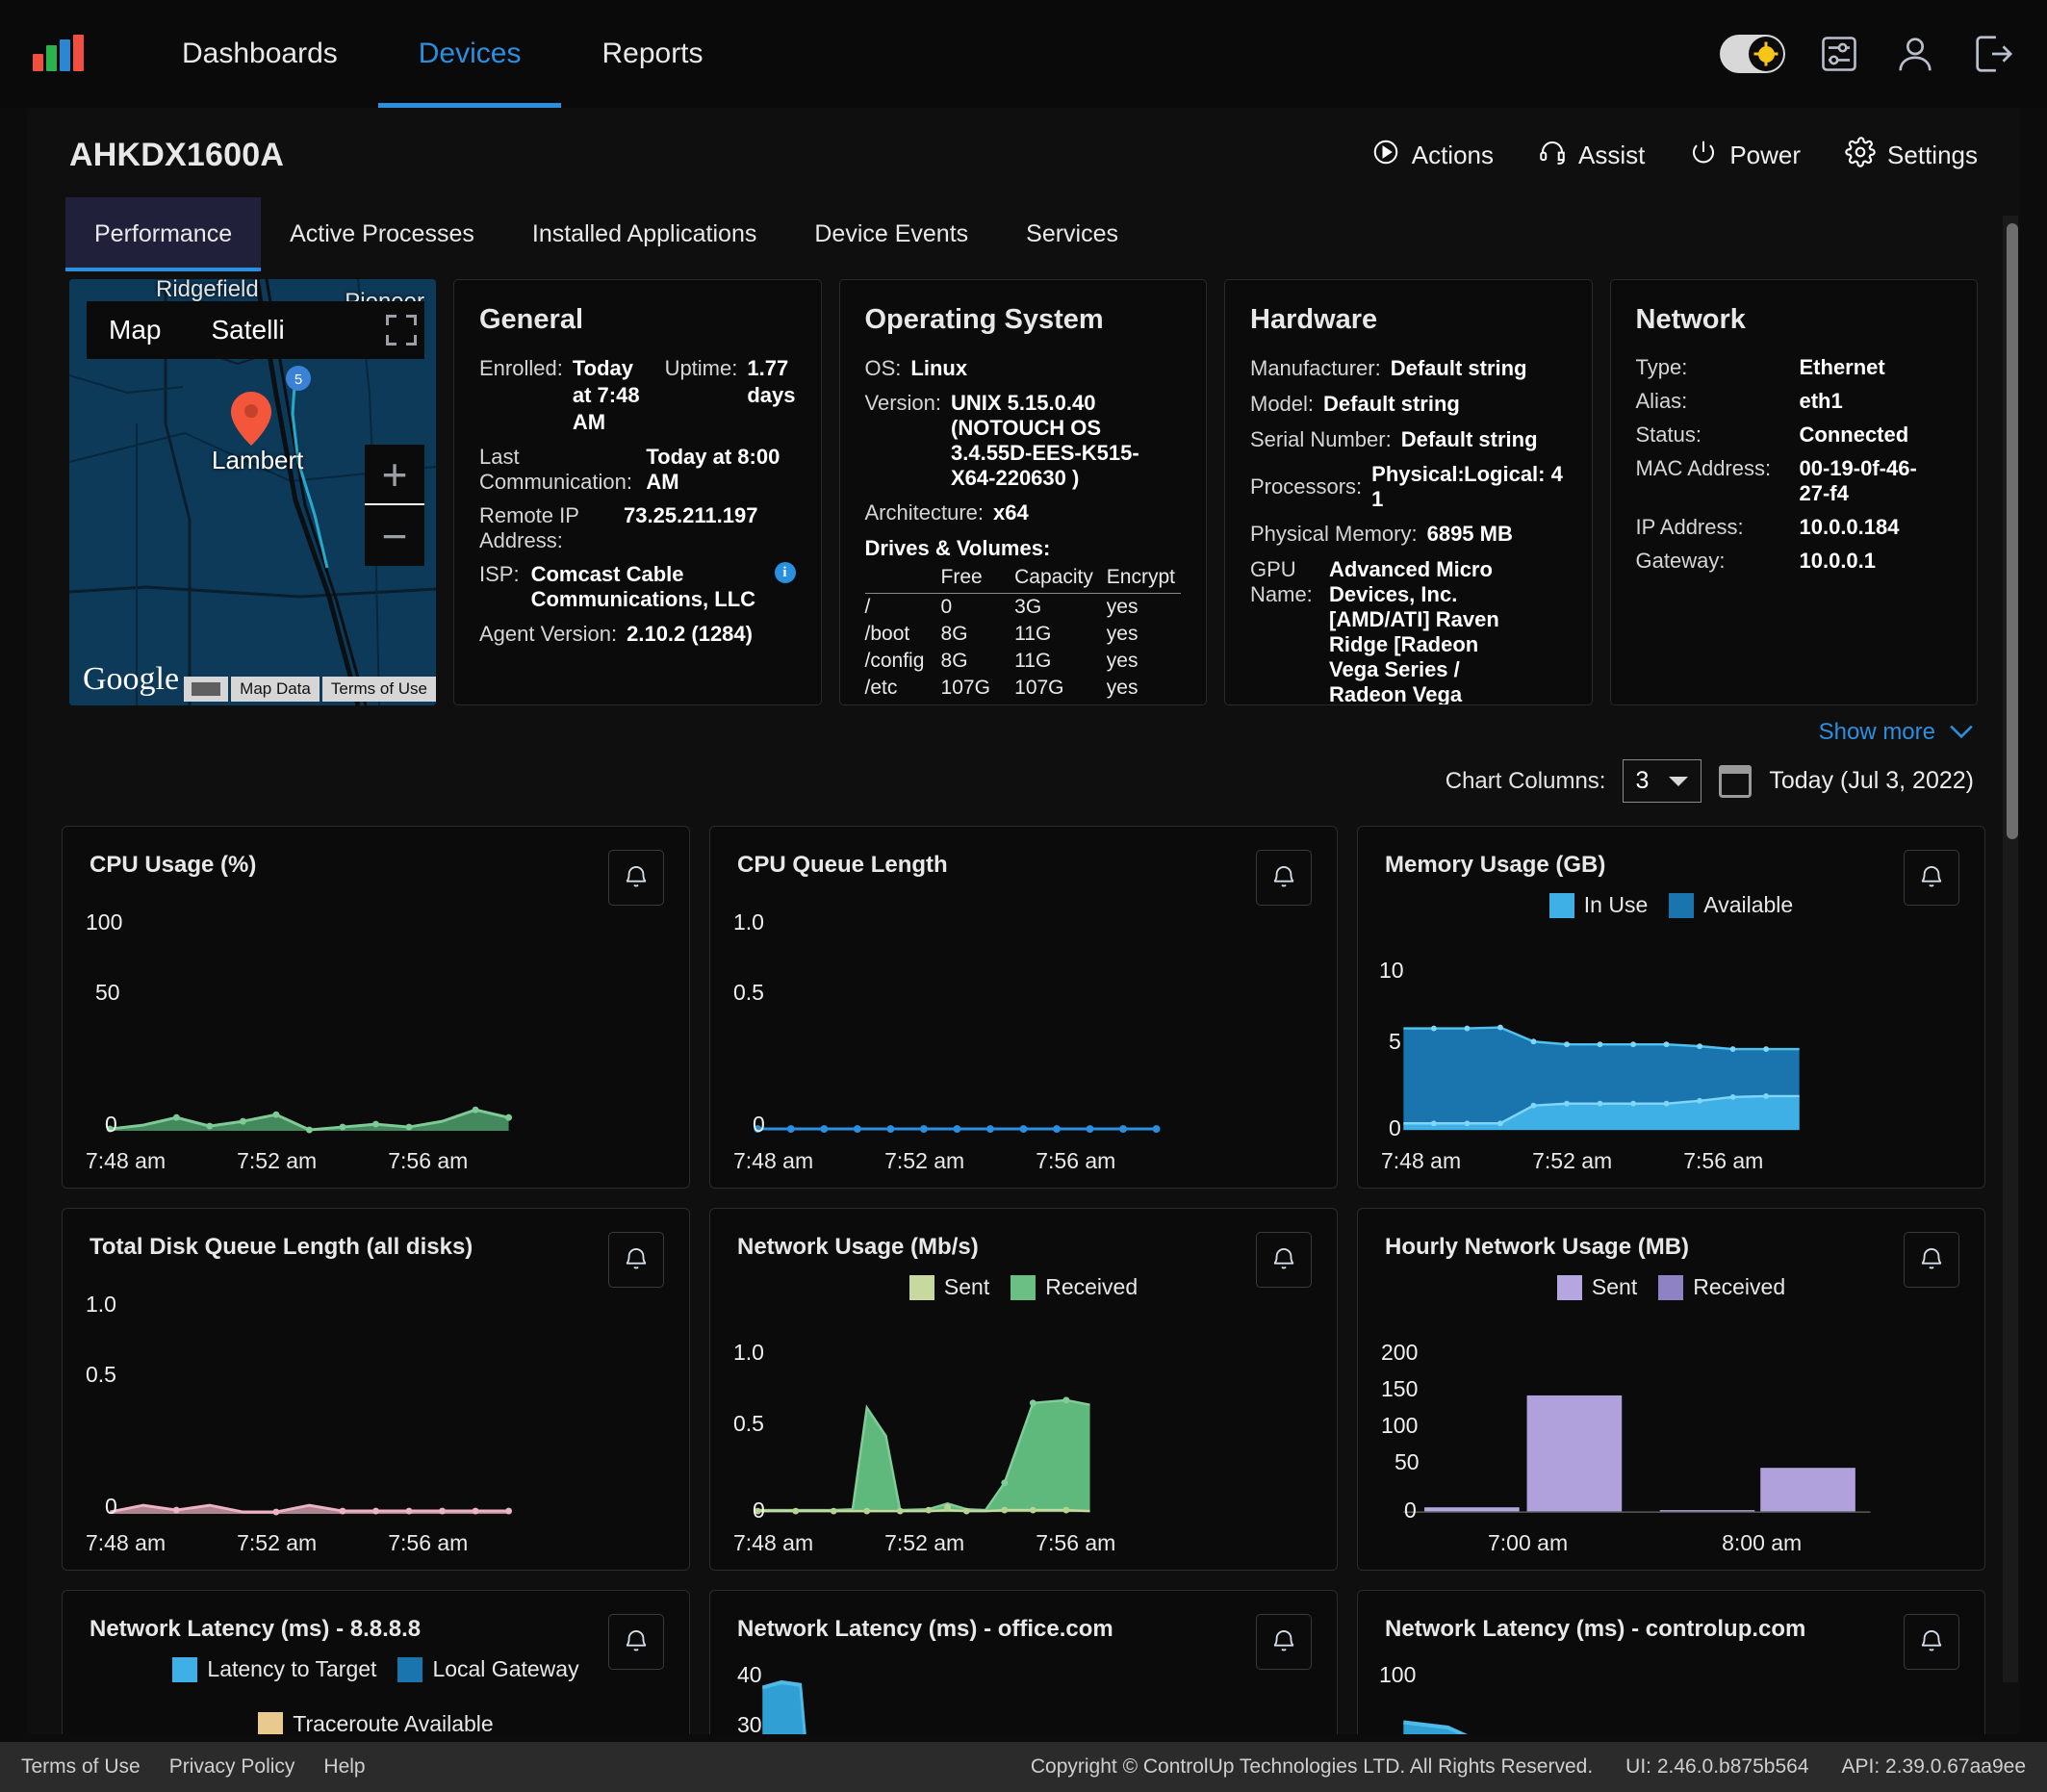  Describe the element at coordinates (1023, 634) in the screenshot. I see `table-row: /boot 8G 11G yes` at that location.